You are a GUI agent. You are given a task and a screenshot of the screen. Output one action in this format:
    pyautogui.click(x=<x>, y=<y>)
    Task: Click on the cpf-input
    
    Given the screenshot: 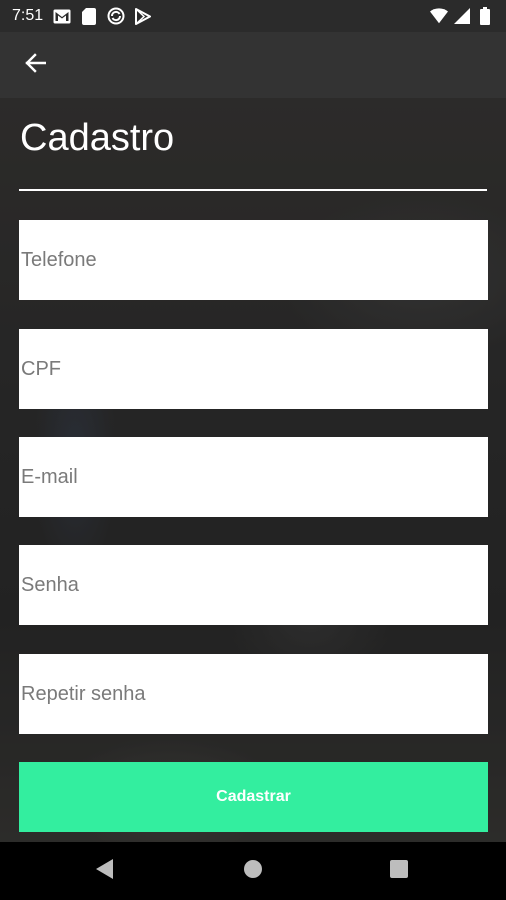 What is the action you would take?
    pyautogui.click(x=253, y=369)
    